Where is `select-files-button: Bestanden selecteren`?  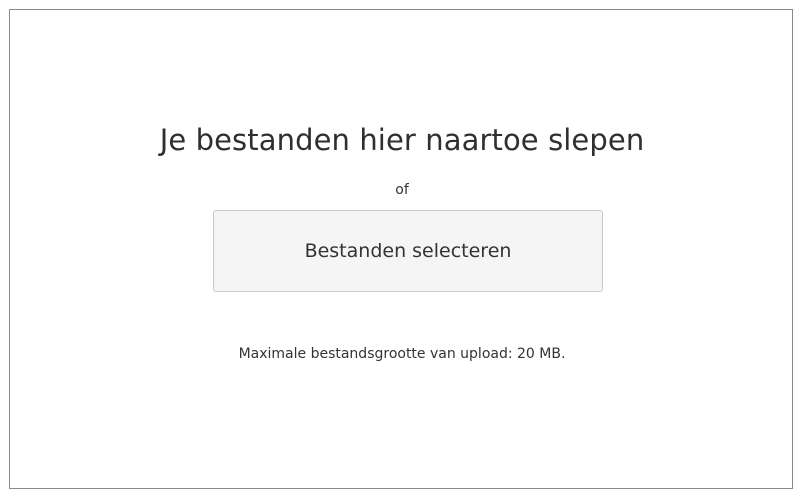
select-files-button: Bestanden selecteren is located at coordinates (408, 251).